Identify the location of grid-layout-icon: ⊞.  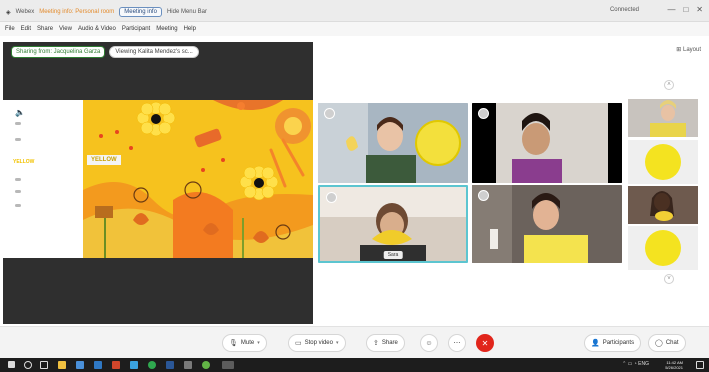
(679, 50).